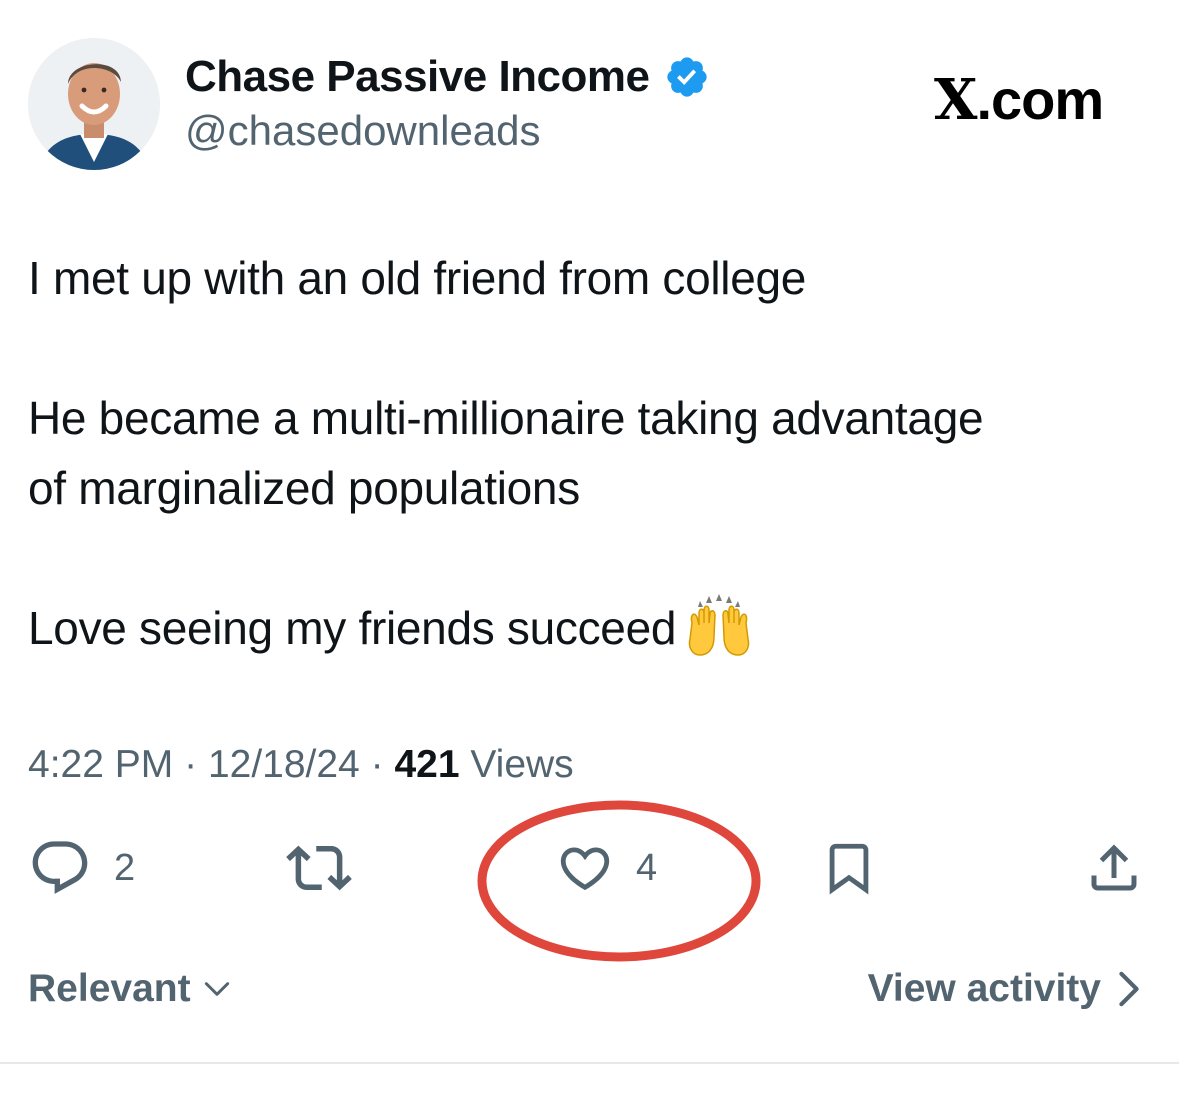 This screenshot has height=1095, width=1179. Describe the element at coordinates (585, 869) in the screenshot. I see `like-icon` at that location.